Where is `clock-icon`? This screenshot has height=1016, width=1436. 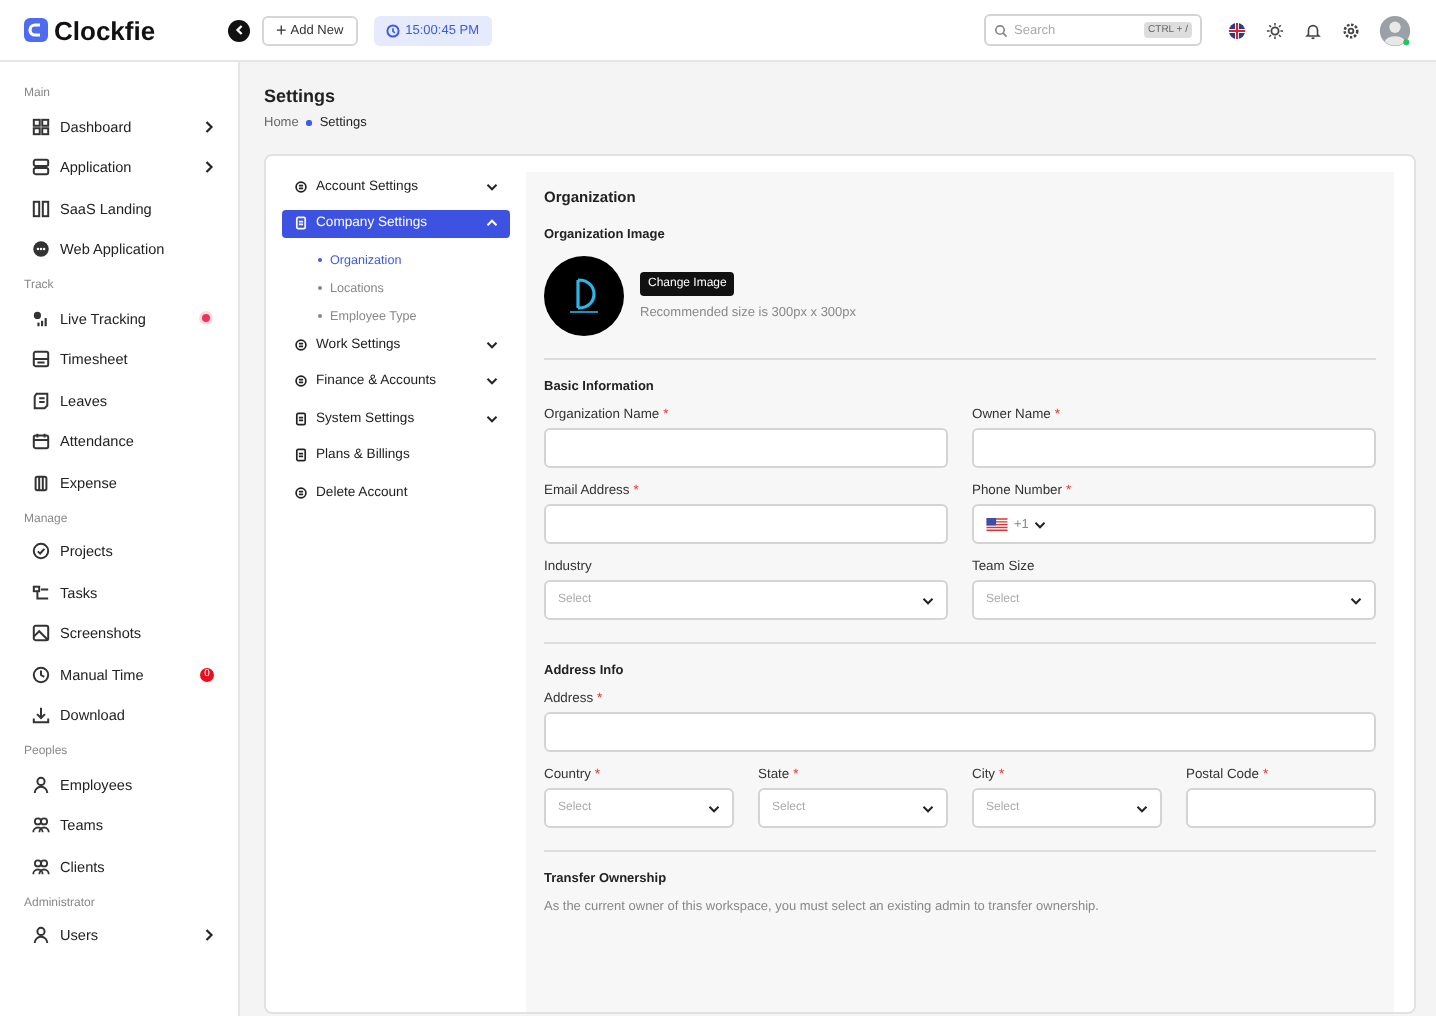 clock-icon is located at coordinates (41, 674).